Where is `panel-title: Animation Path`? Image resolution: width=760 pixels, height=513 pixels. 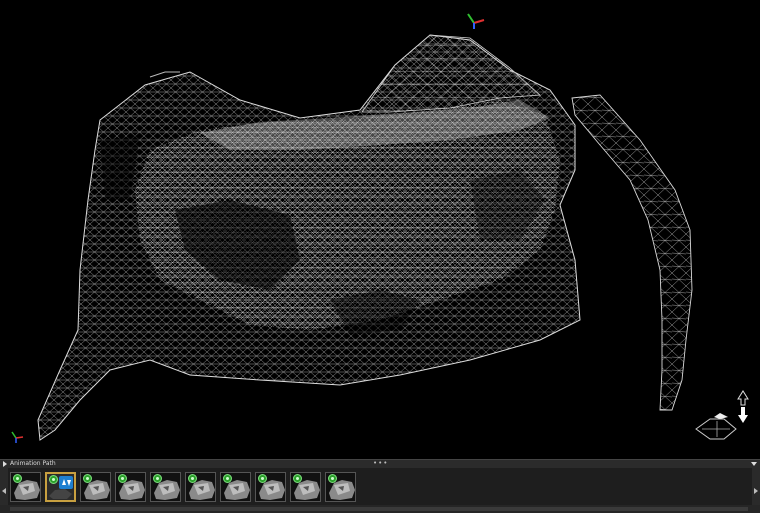 panel-title: Animation Path is located at coordinates (33, 463).